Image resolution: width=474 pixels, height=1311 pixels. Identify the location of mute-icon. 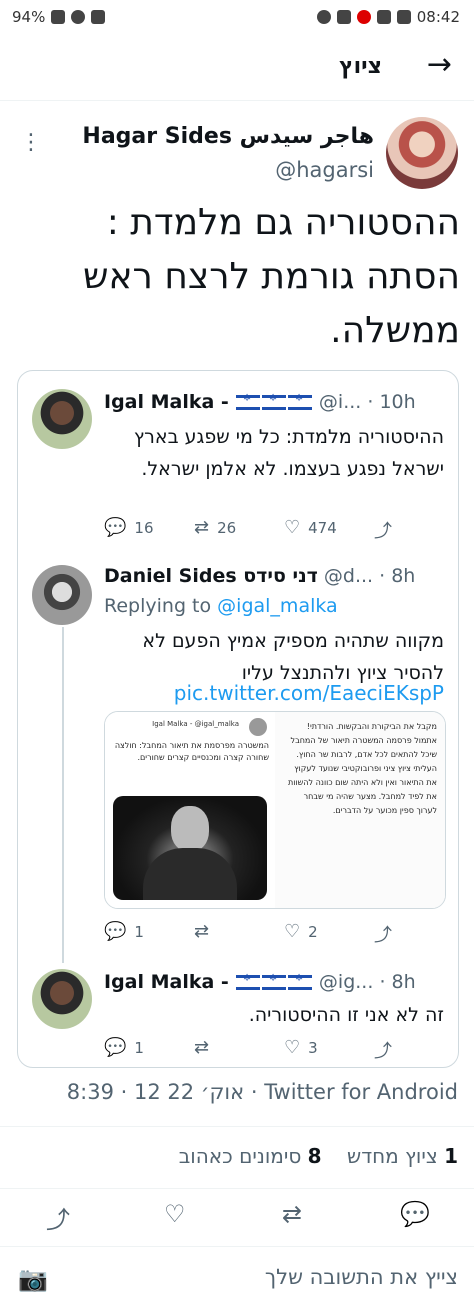
(98, 17).